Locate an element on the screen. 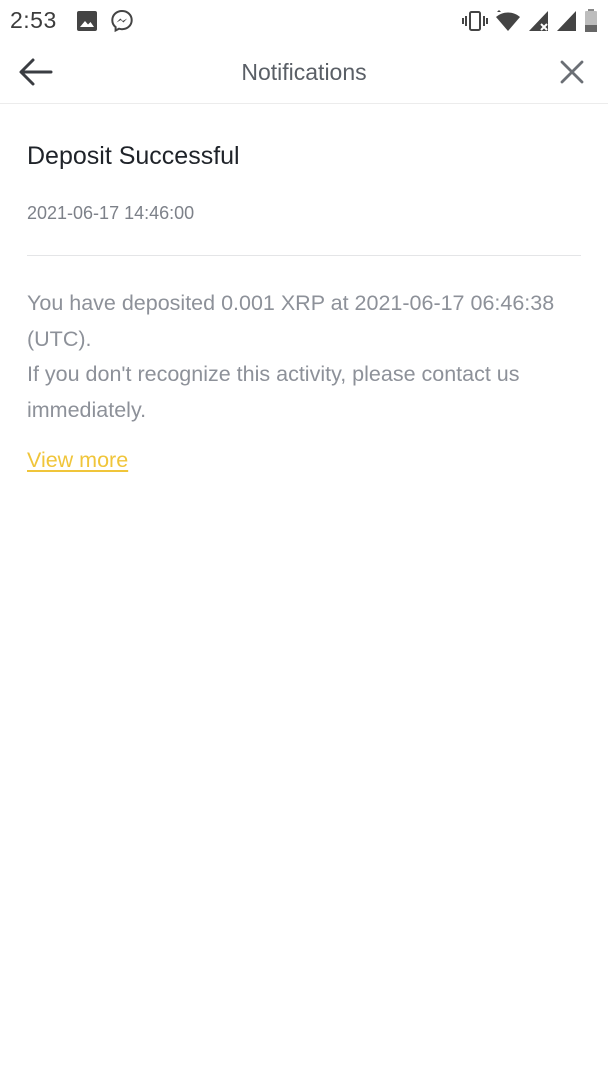  messenger-icon is located at coordinates (122, 21).